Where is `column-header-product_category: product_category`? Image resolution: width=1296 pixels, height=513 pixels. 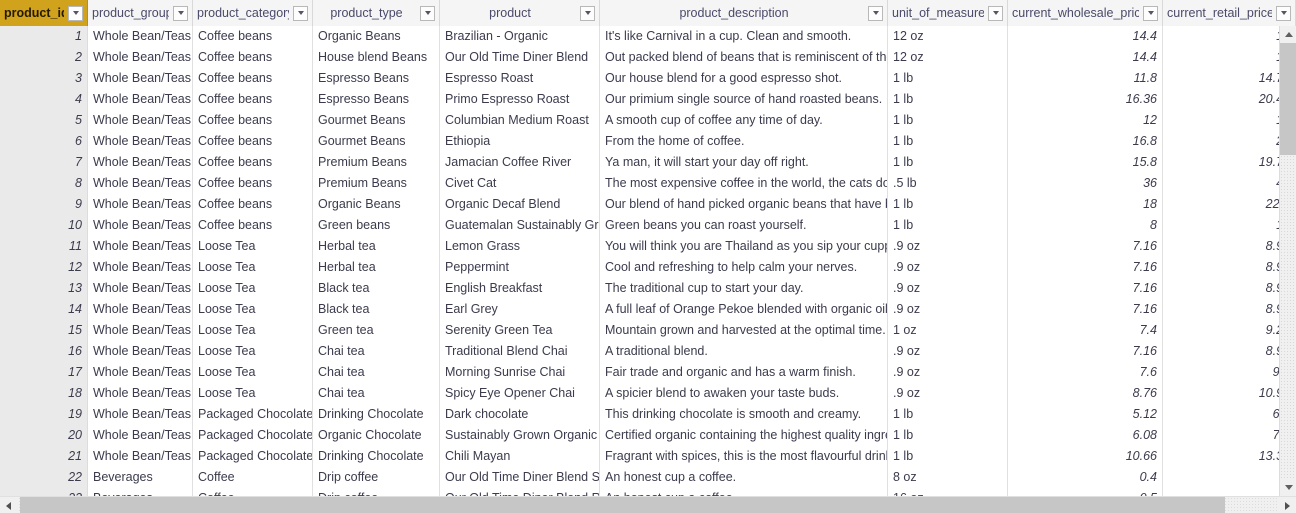
column-header-product_category: product_category is located at coordinates (253, 13).